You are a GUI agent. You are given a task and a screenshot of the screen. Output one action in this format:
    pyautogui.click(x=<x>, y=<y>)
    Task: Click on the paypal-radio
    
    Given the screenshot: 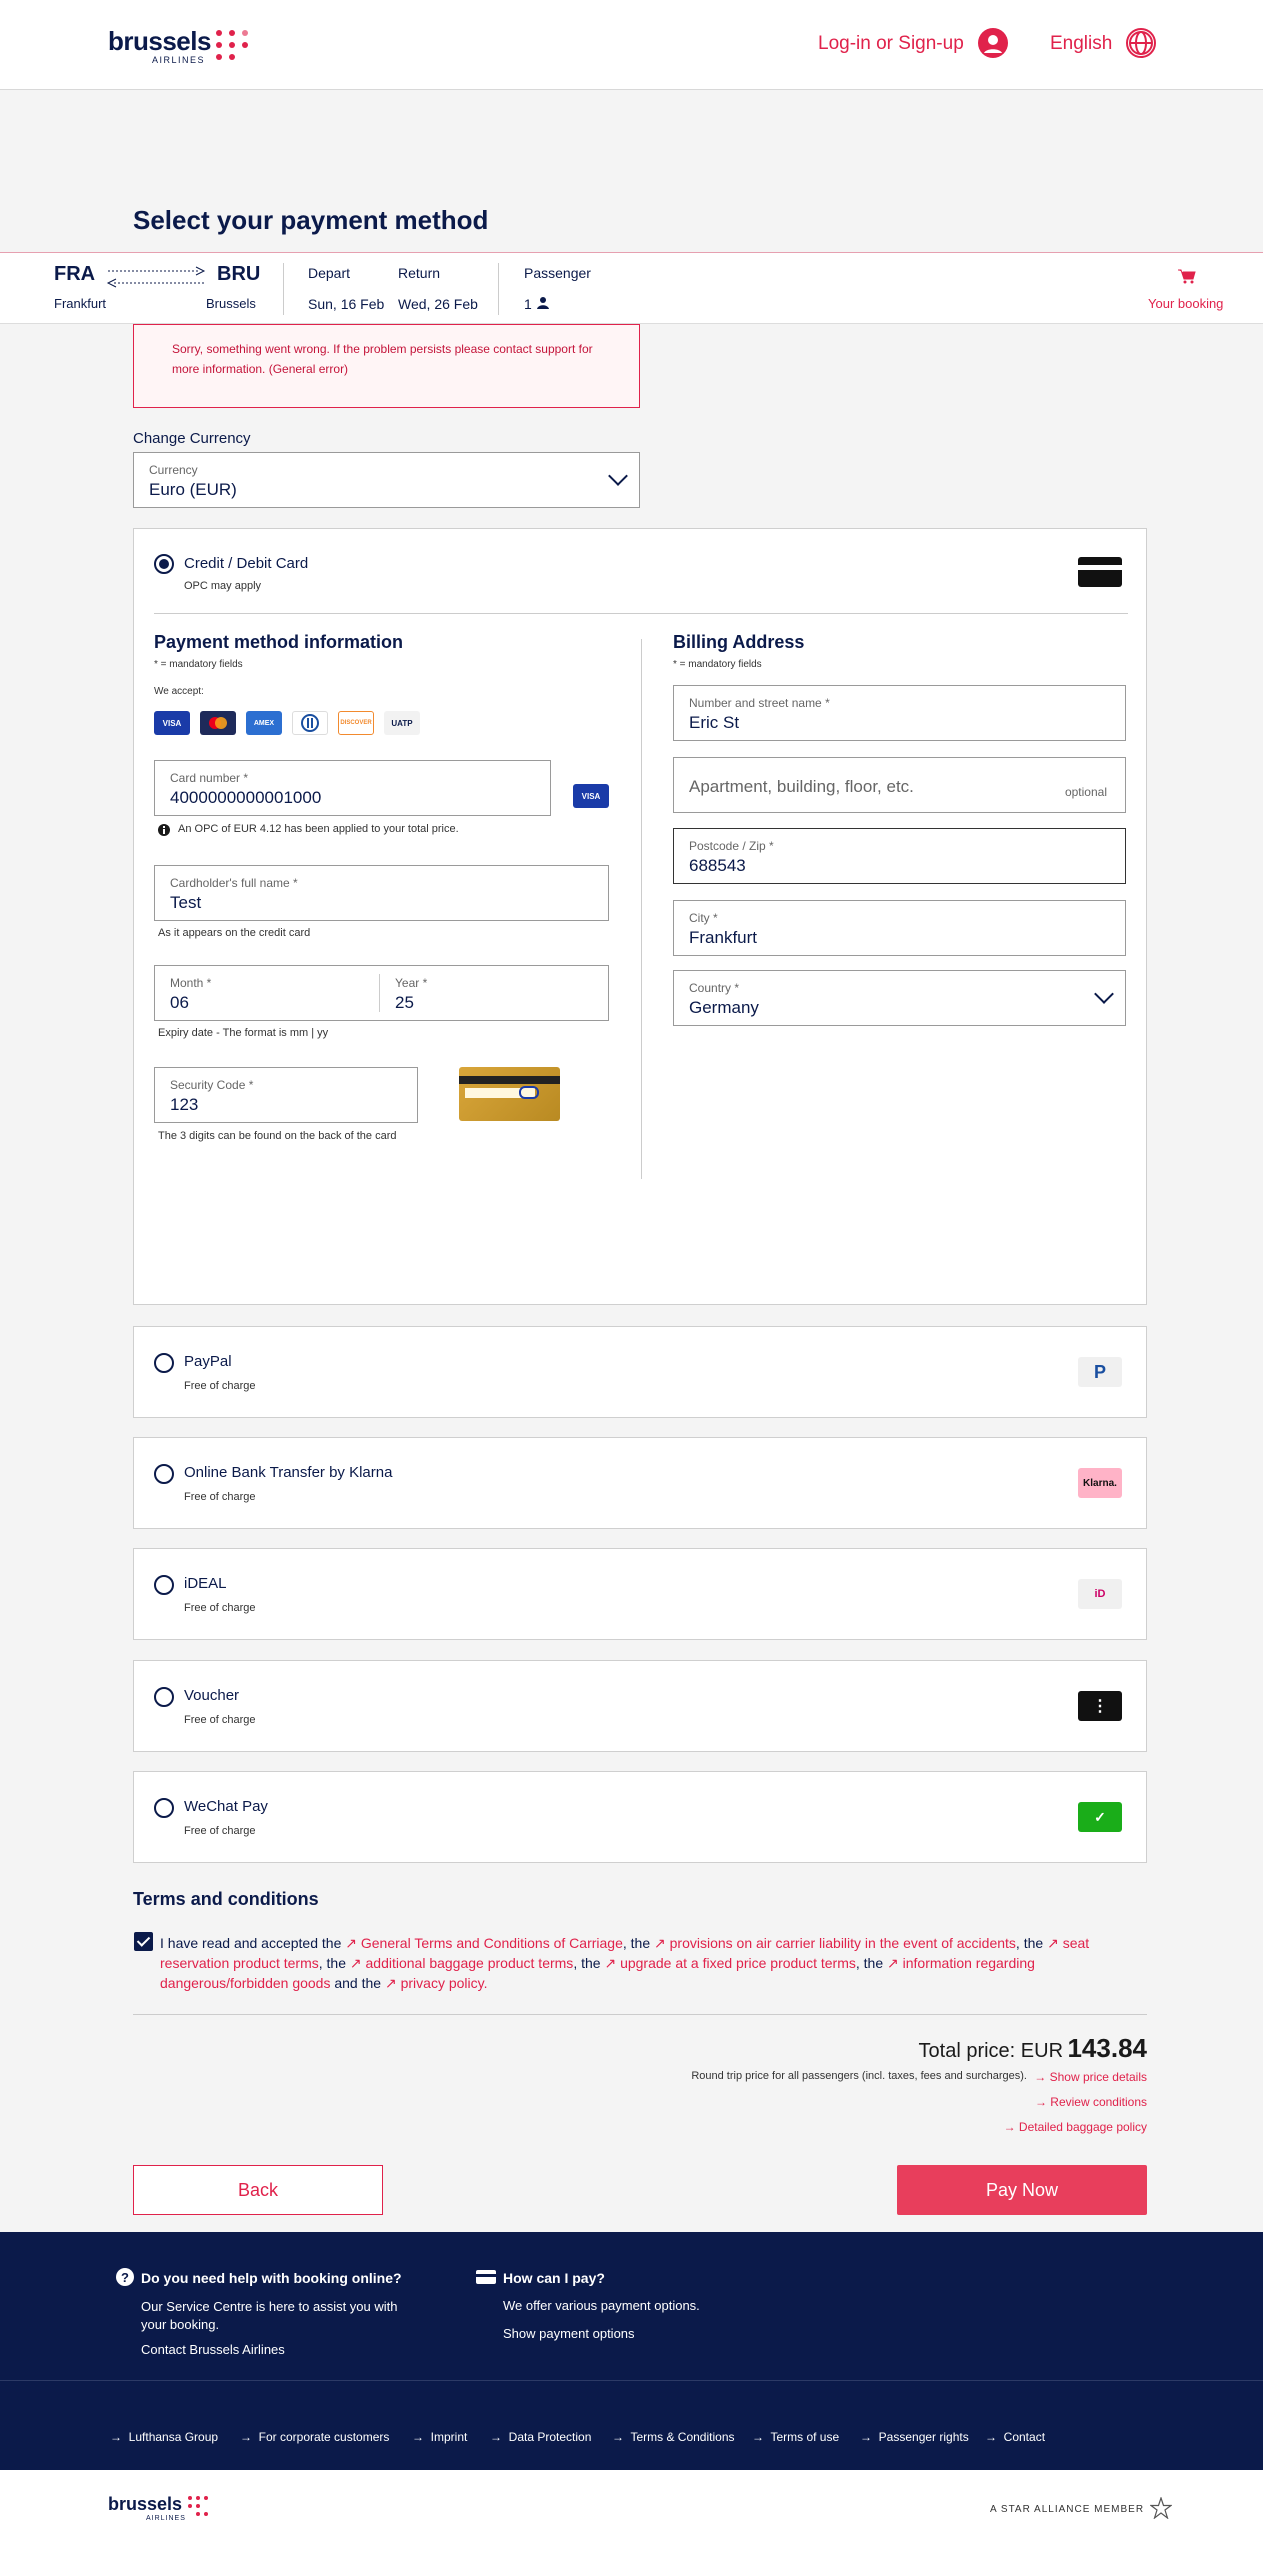 What is the action you would take?
    pyautogui.click(x=164, y=1363)
    